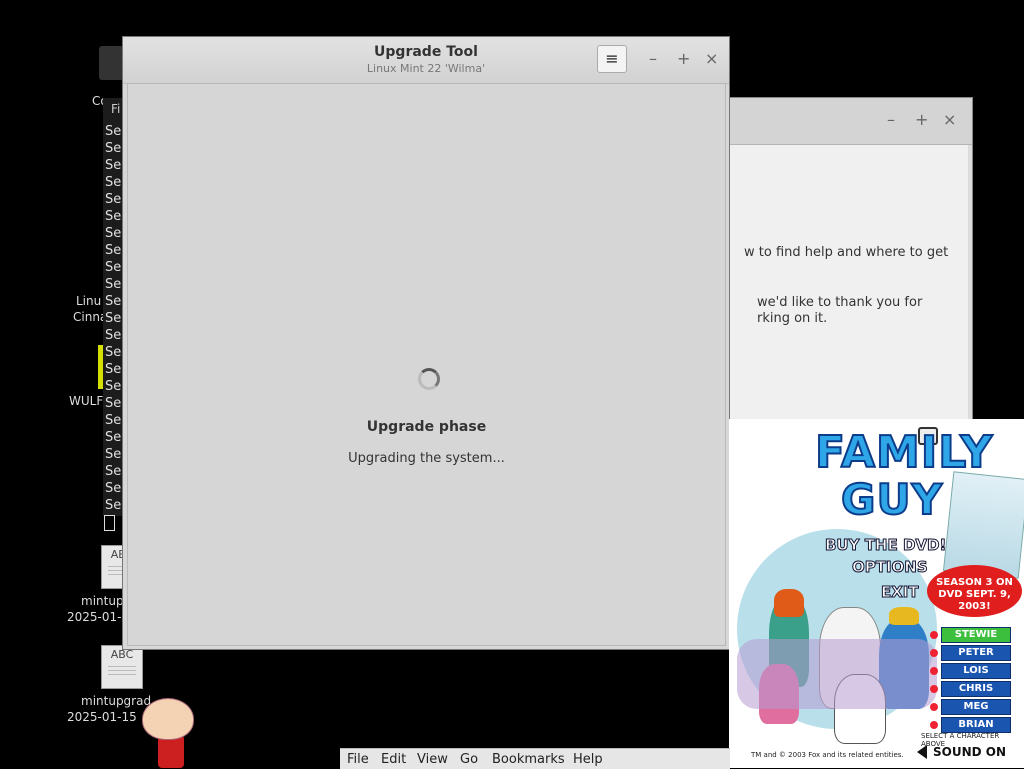 This screenshot has height=769, width=1024. What do you see at coordinates (846, 252) in the screenshot?
I see `welcome-text-1: w to find help and where to get` at bounding box center [846, 252].